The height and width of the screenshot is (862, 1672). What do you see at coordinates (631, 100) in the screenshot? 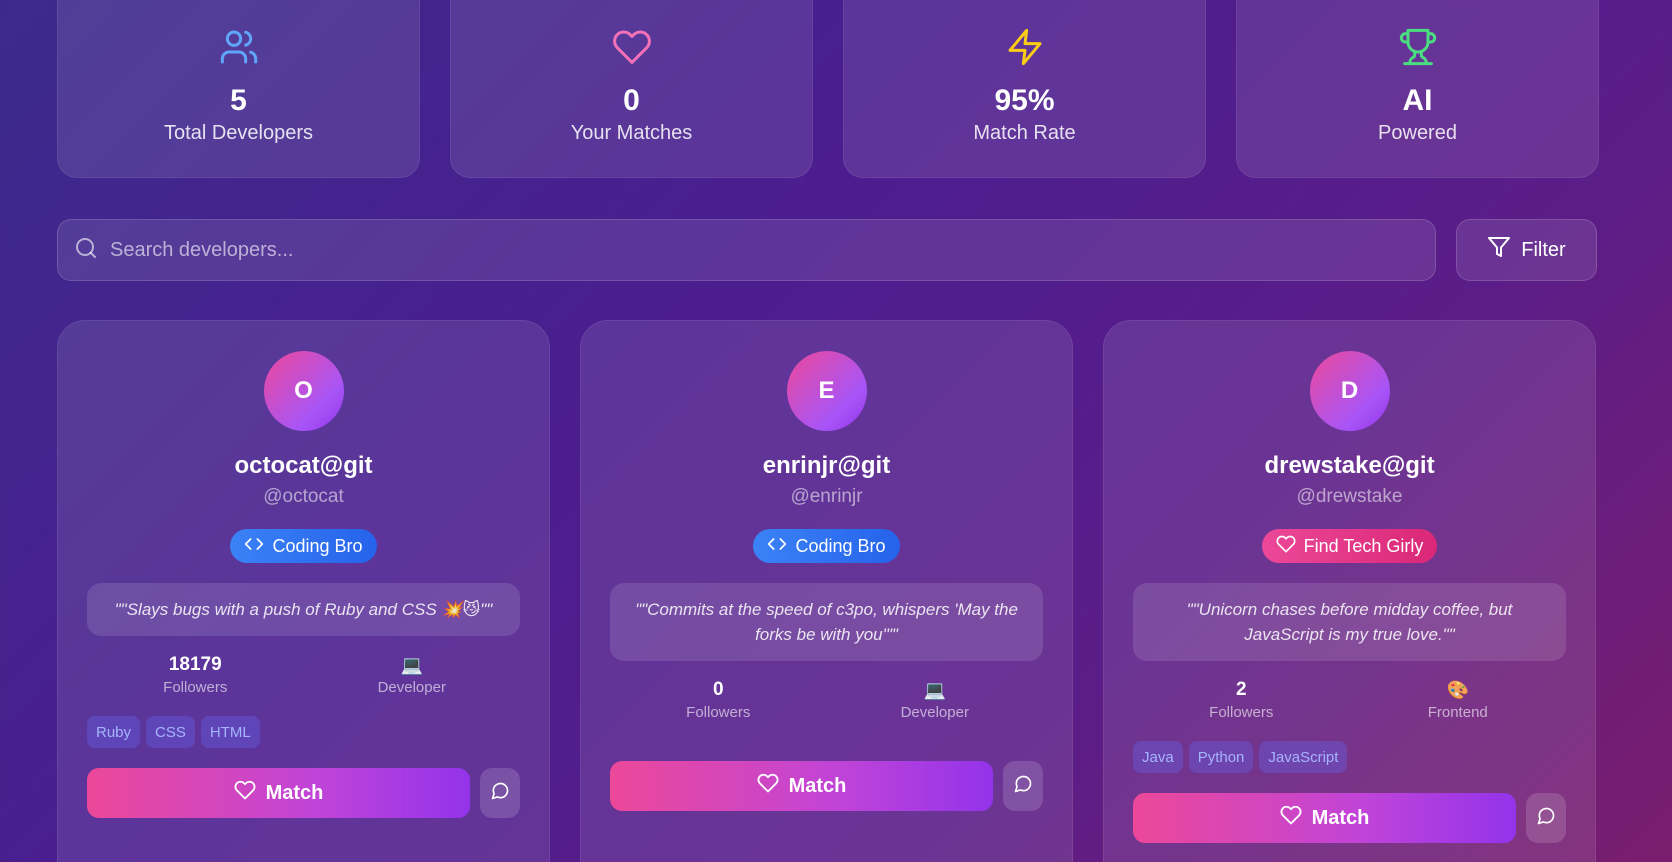
I see `stat-value: 0` at bounding box center [631, 100].